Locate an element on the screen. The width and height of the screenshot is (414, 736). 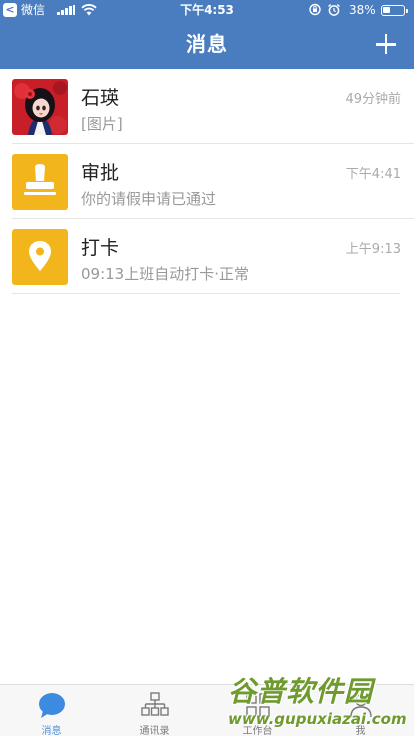
tab-label: 通讯录 is located at coordinates (154, 731).